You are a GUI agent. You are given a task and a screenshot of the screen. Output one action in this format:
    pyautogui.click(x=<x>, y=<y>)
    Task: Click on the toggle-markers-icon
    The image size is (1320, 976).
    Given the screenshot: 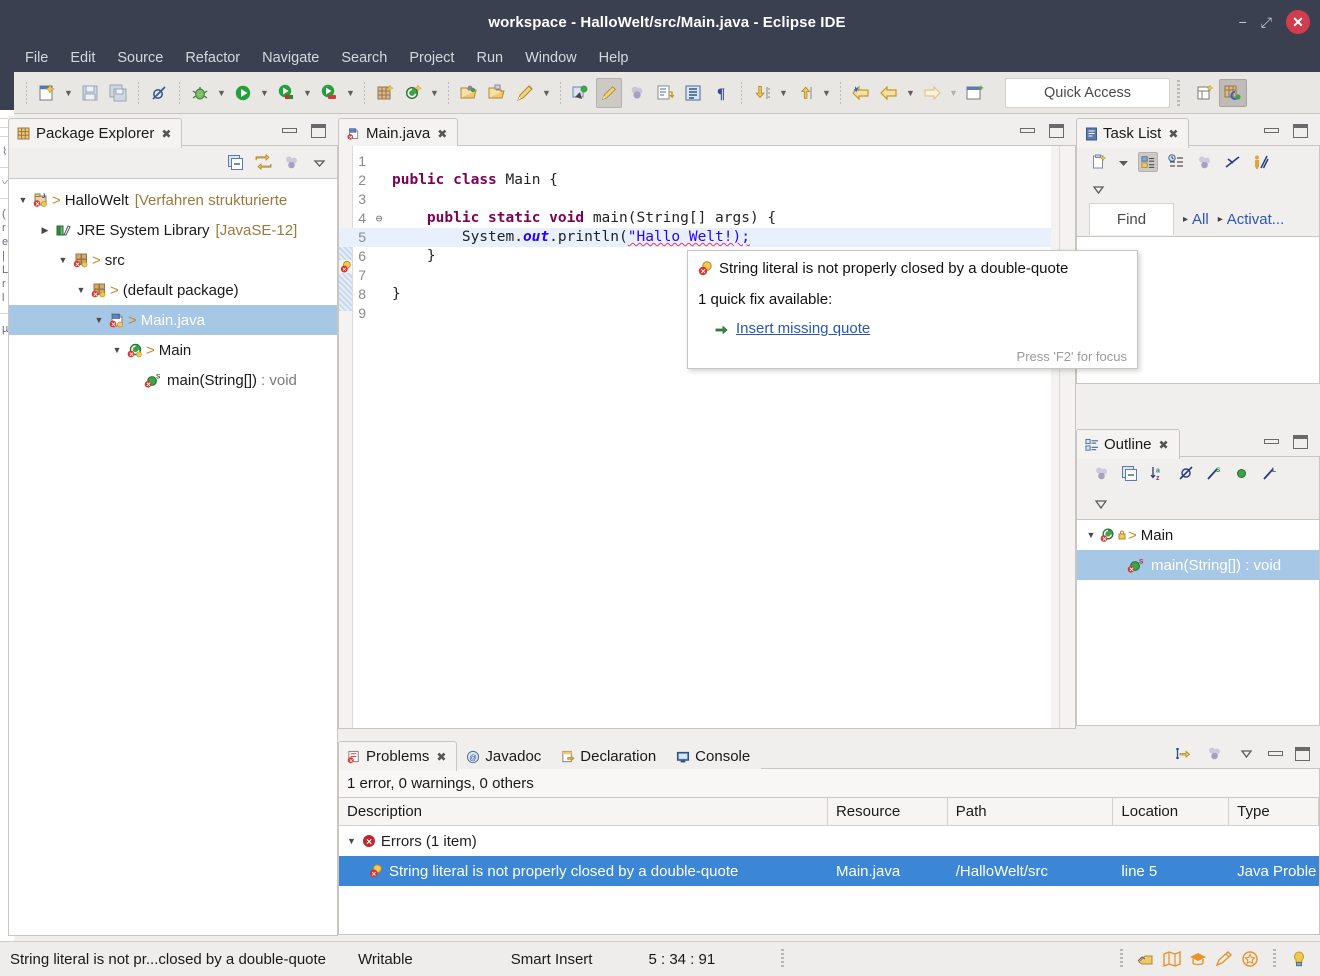 What is the action you would take?
    pyautogui.click(x=525, y=93)
    